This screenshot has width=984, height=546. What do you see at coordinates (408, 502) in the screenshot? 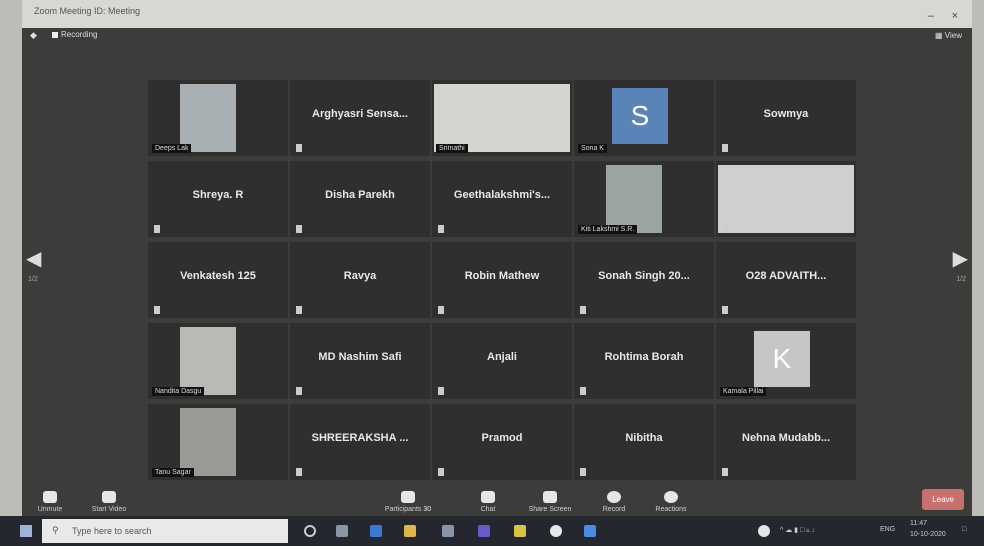
I see `participants-button: Participants 30` at bounding box center [408, 502].